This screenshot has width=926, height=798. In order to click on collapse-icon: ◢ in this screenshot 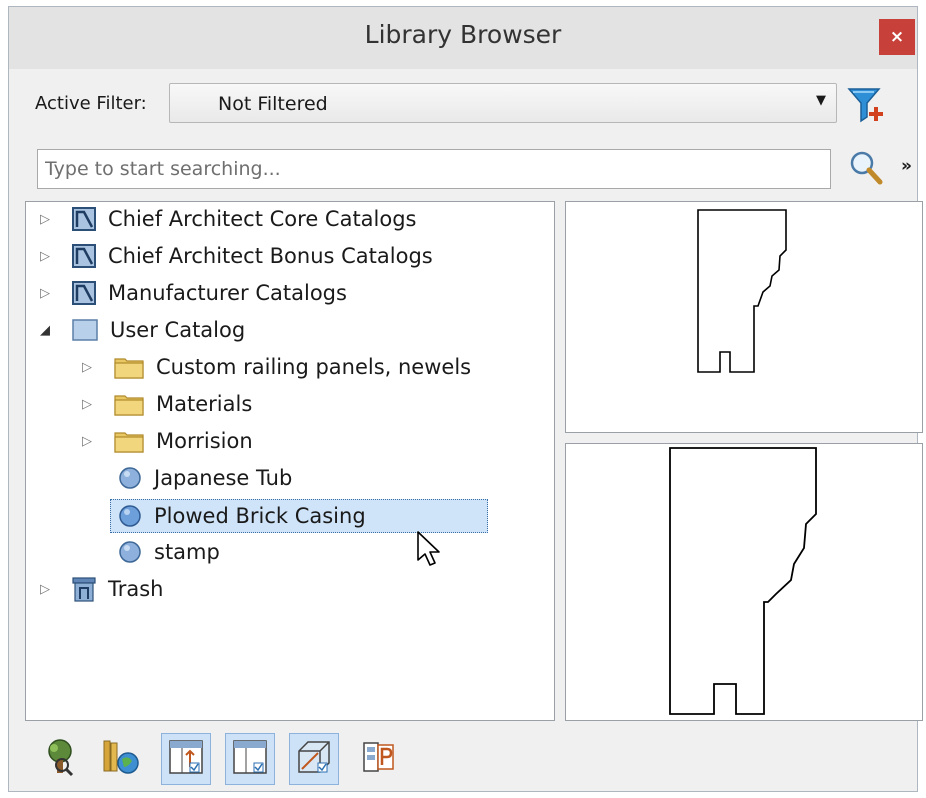, I will do `click(48, 330)`.